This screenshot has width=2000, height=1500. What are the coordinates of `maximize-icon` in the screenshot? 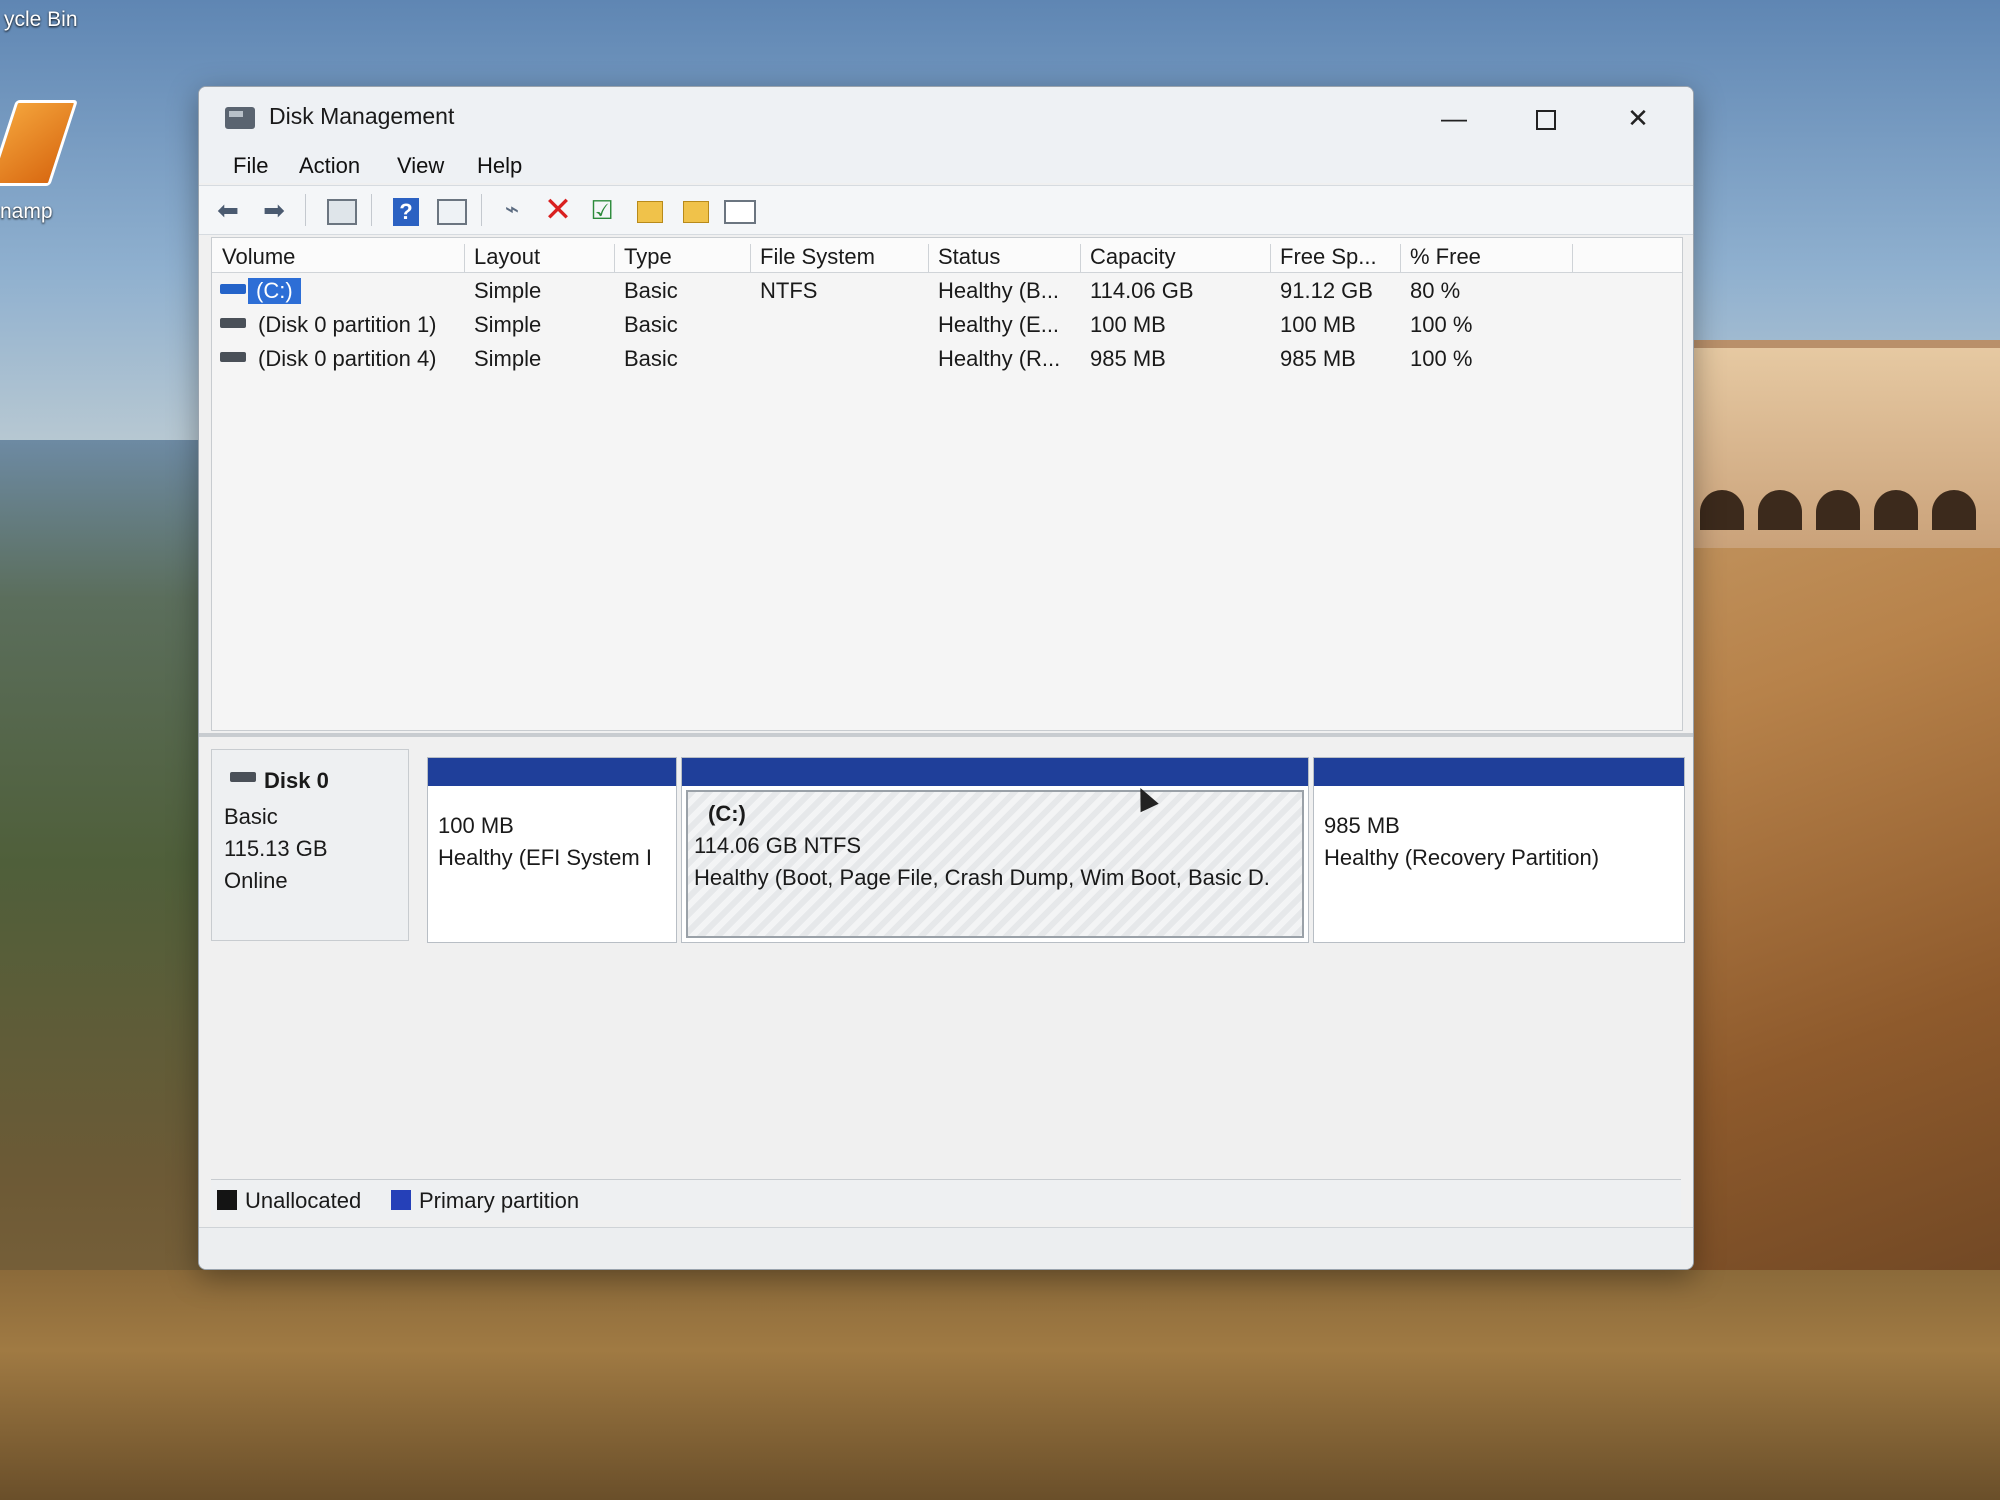 It's located at (1546, 120).